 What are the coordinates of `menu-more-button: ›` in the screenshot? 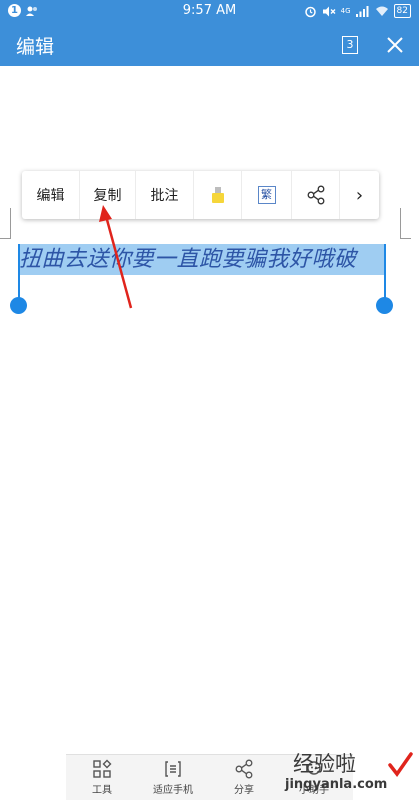 It's located at (359, 195).